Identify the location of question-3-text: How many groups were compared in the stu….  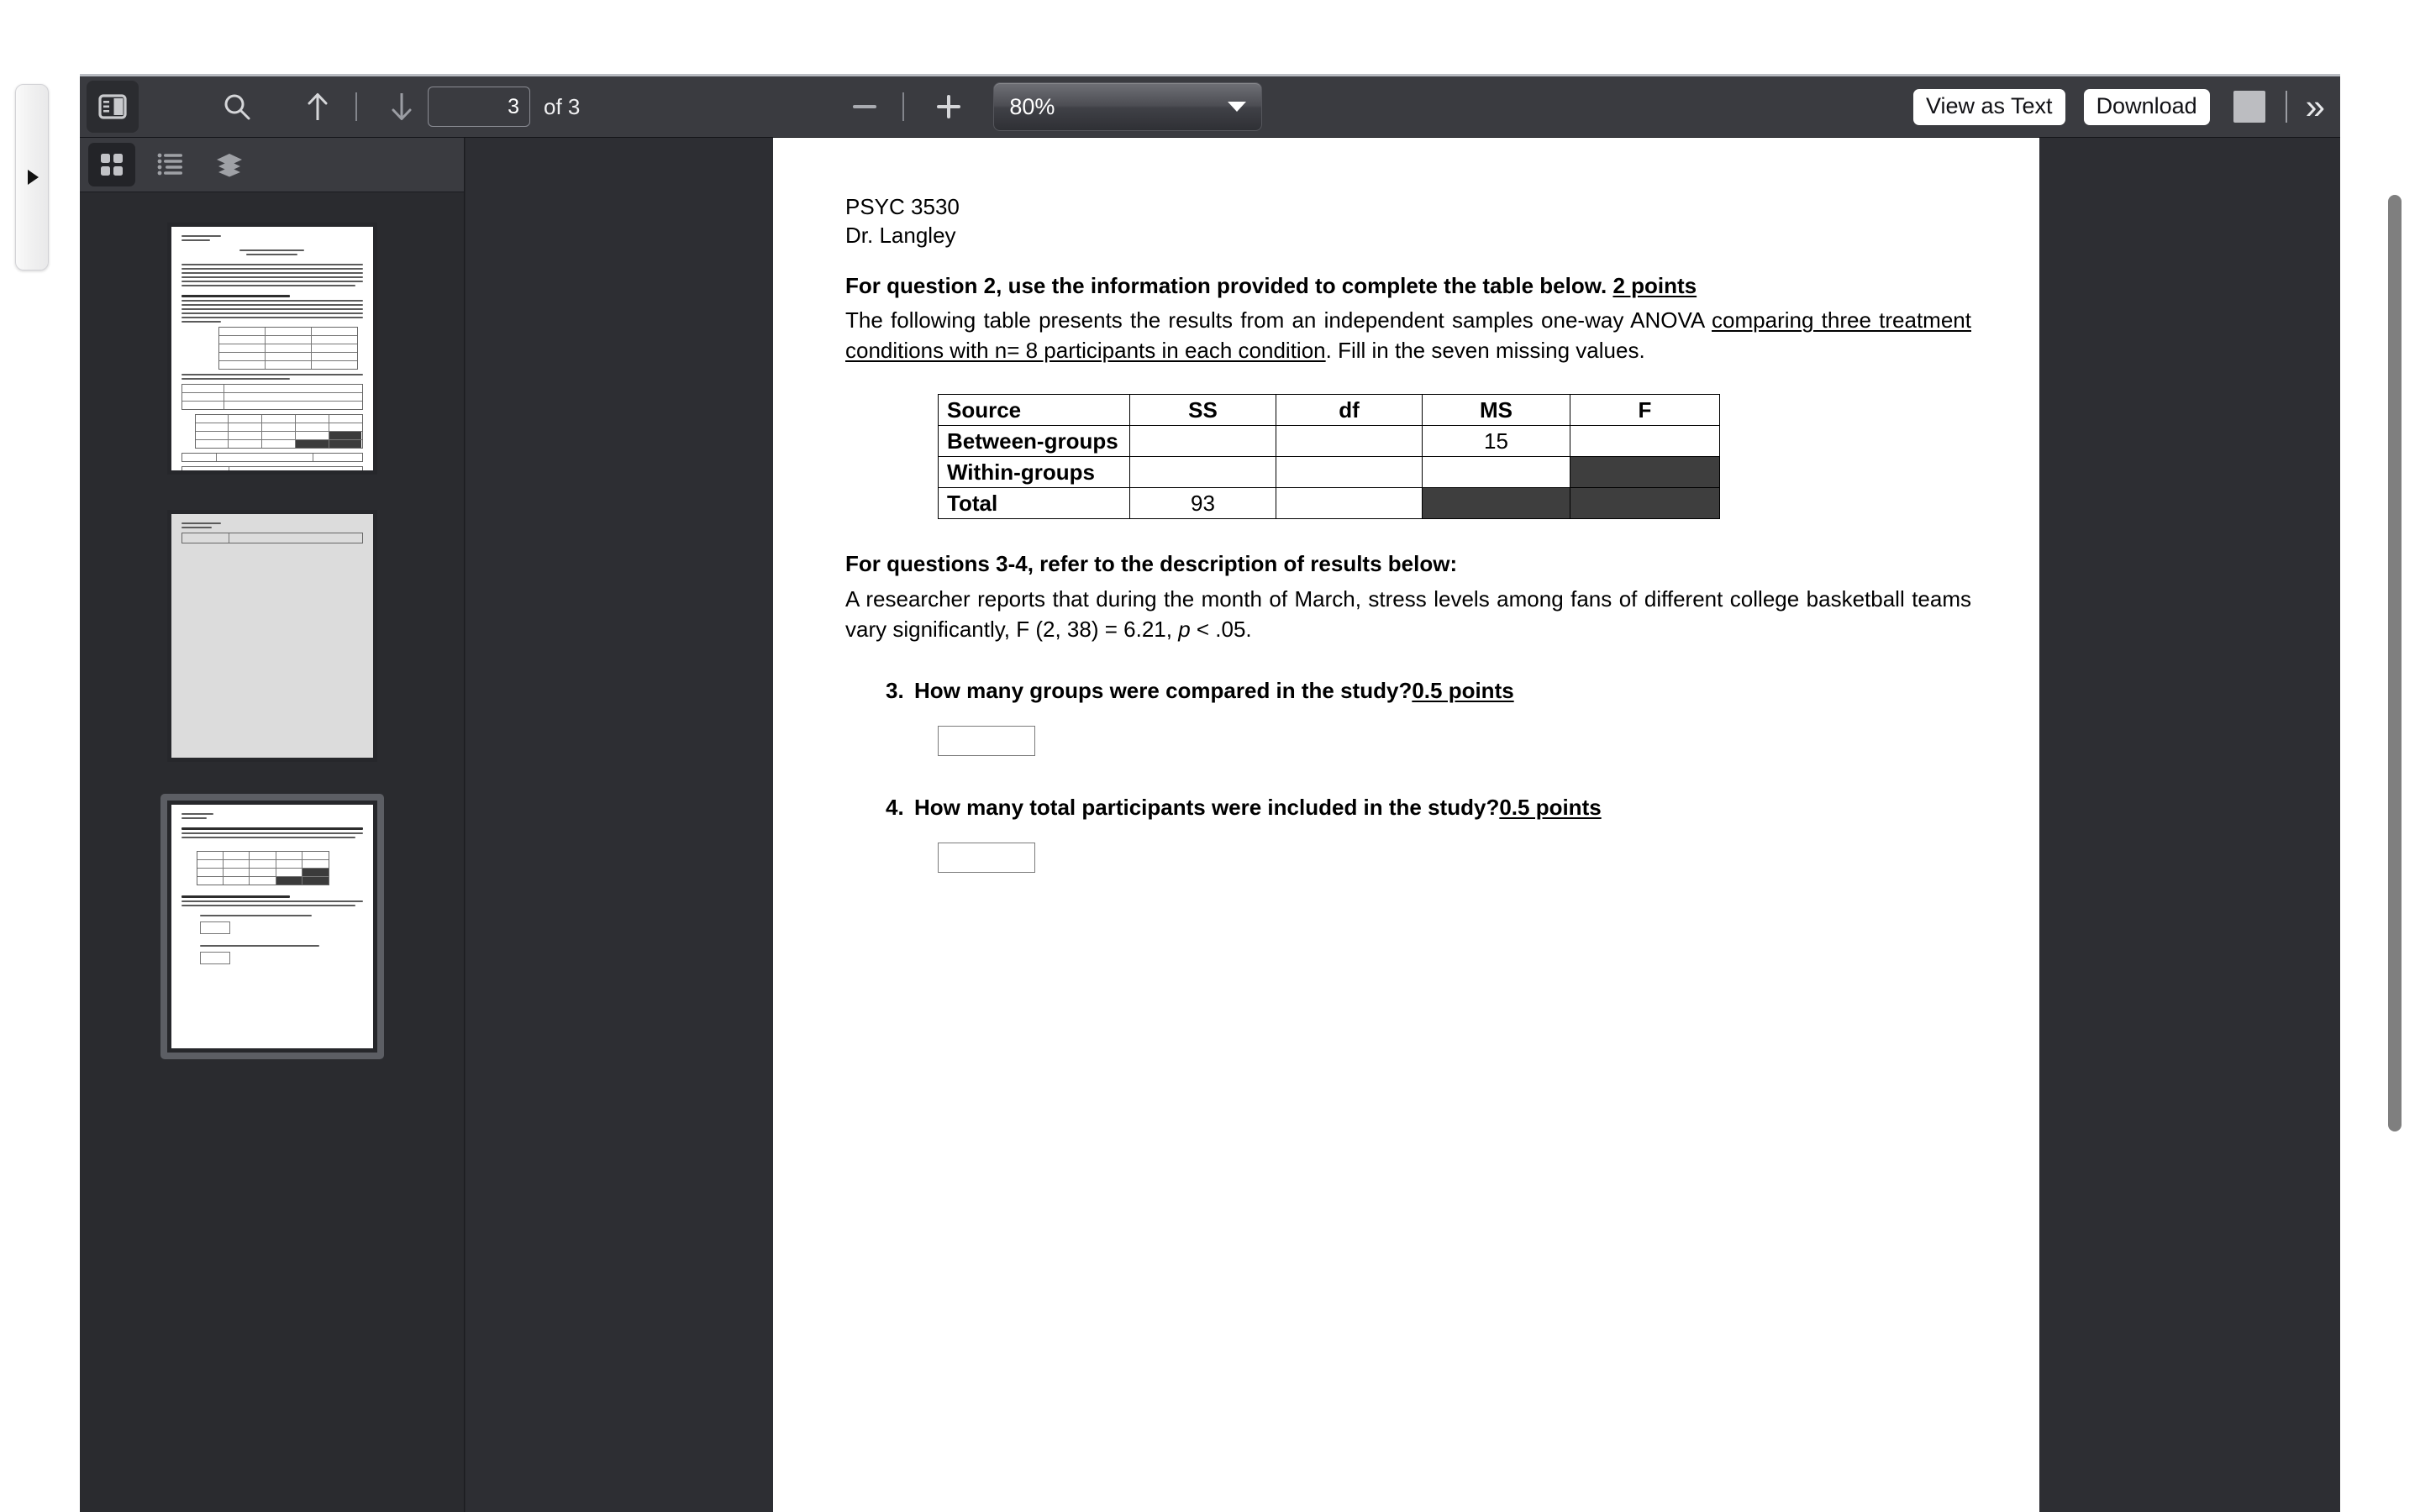
(1164, 691).